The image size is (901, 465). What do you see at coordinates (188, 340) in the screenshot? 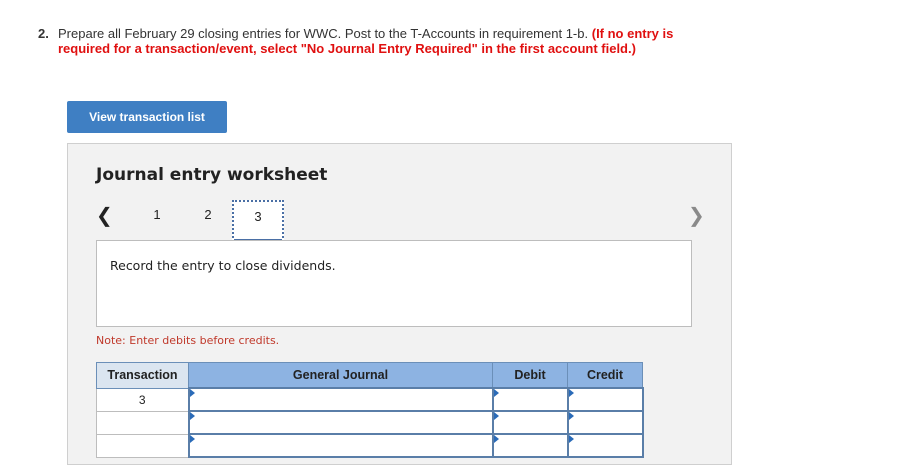
I see `note-text: Note: Enter debits before credits.` at bounding box center [188, 340].